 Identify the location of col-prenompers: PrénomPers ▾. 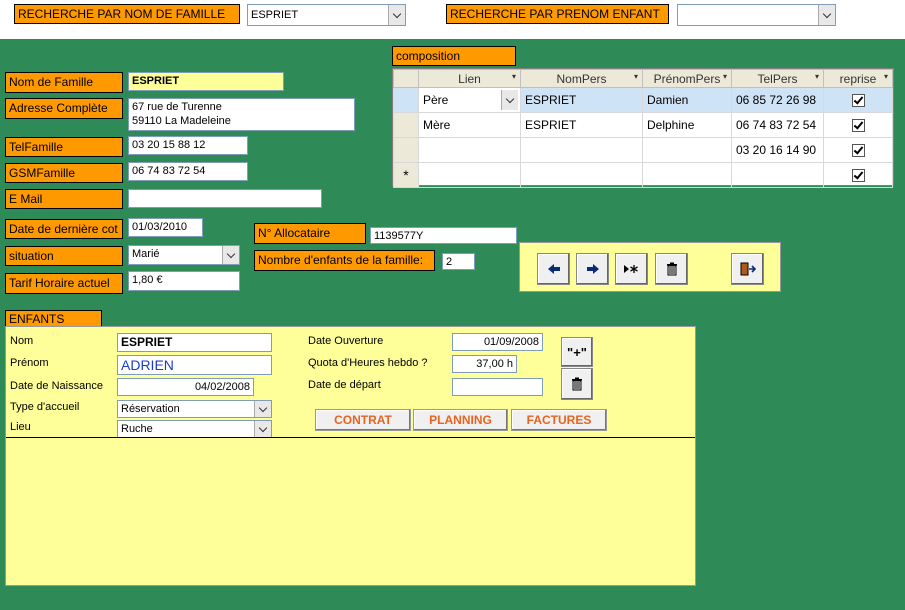
(687, 78).